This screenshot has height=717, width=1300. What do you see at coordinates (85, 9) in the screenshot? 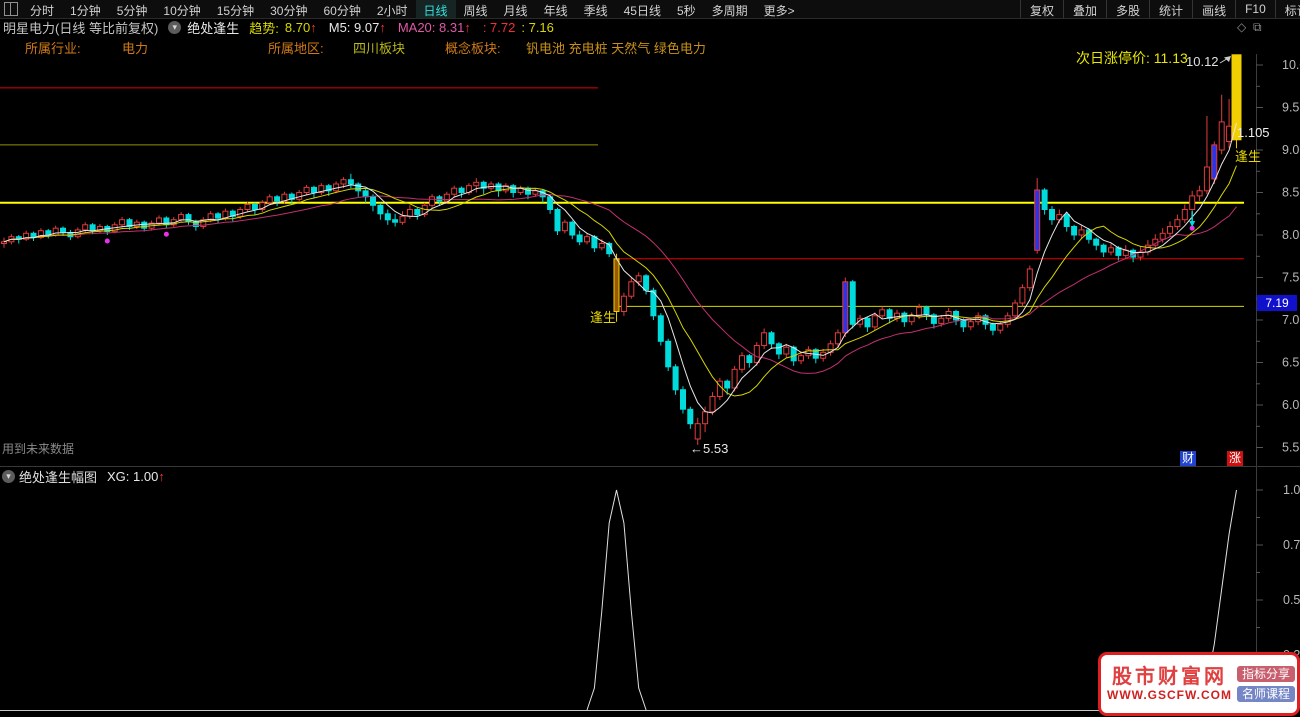
I see `period-tab-1: 1分钟` at bounding box center [85, 9].